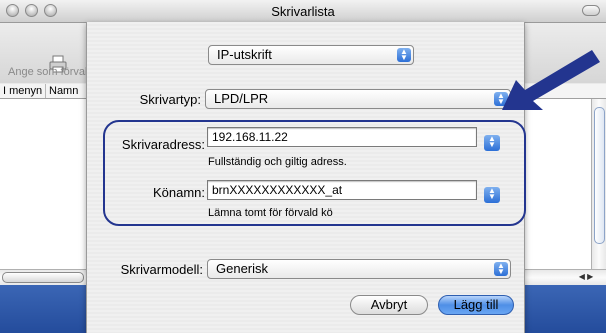 The height and width of the screenshot is (333, 606). I want to click on printer-model-value: Generisk, so click(242, 268).